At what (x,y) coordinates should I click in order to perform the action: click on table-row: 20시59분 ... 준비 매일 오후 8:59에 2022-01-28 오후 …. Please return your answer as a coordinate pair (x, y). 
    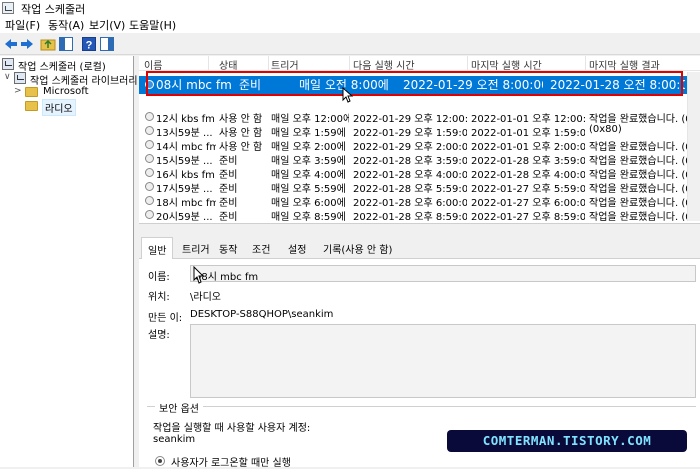
    Looking at the image, I should click on (419, 214).